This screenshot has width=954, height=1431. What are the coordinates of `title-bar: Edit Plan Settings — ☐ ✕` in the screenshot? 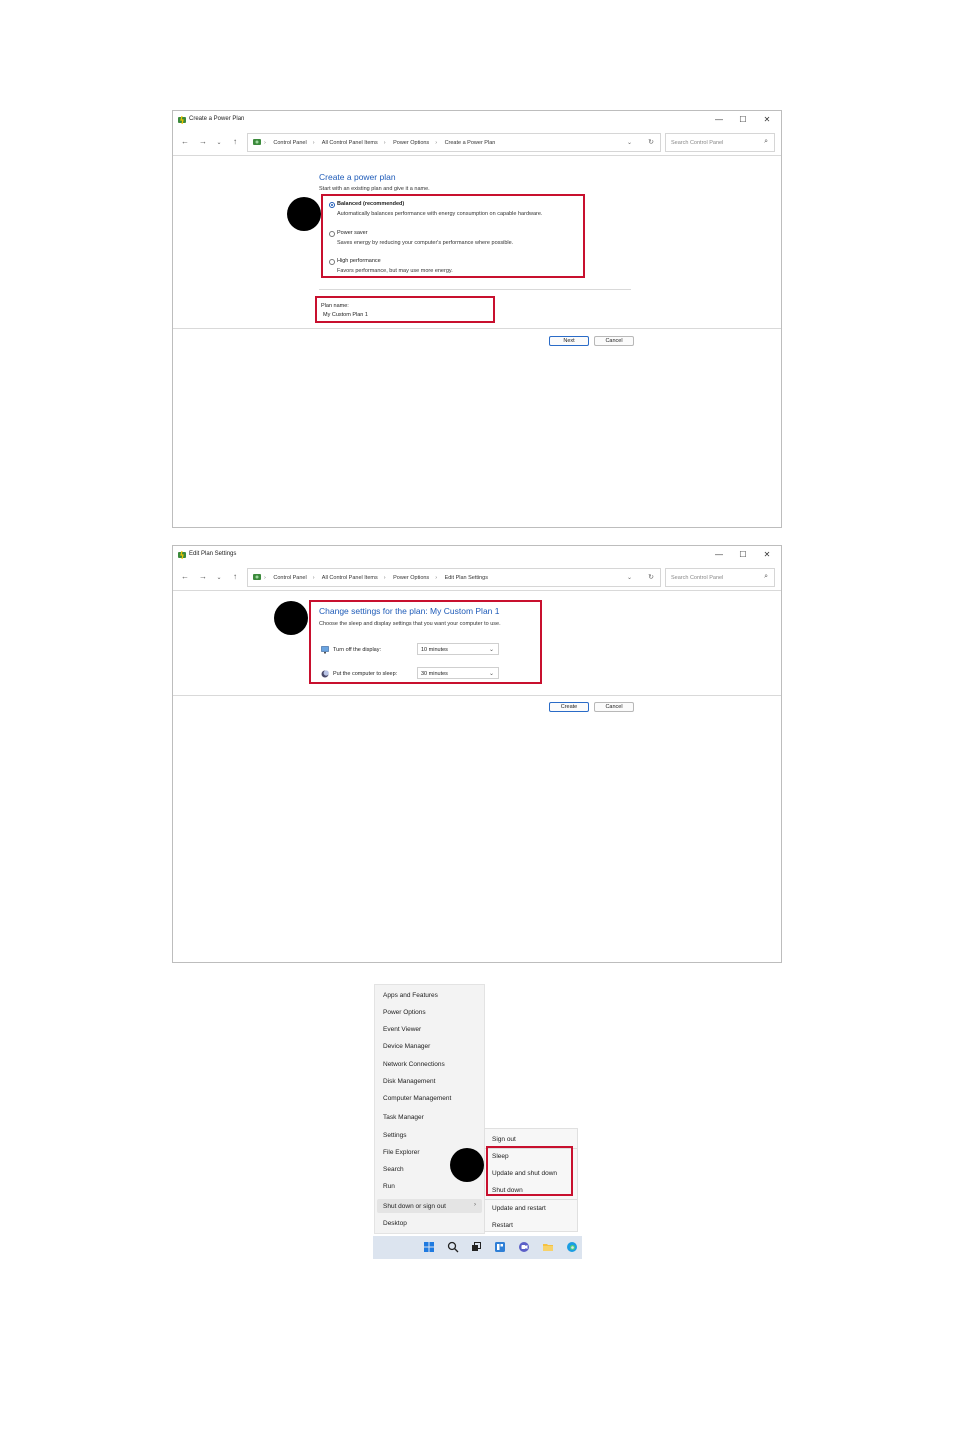 It's located at (477, 555).